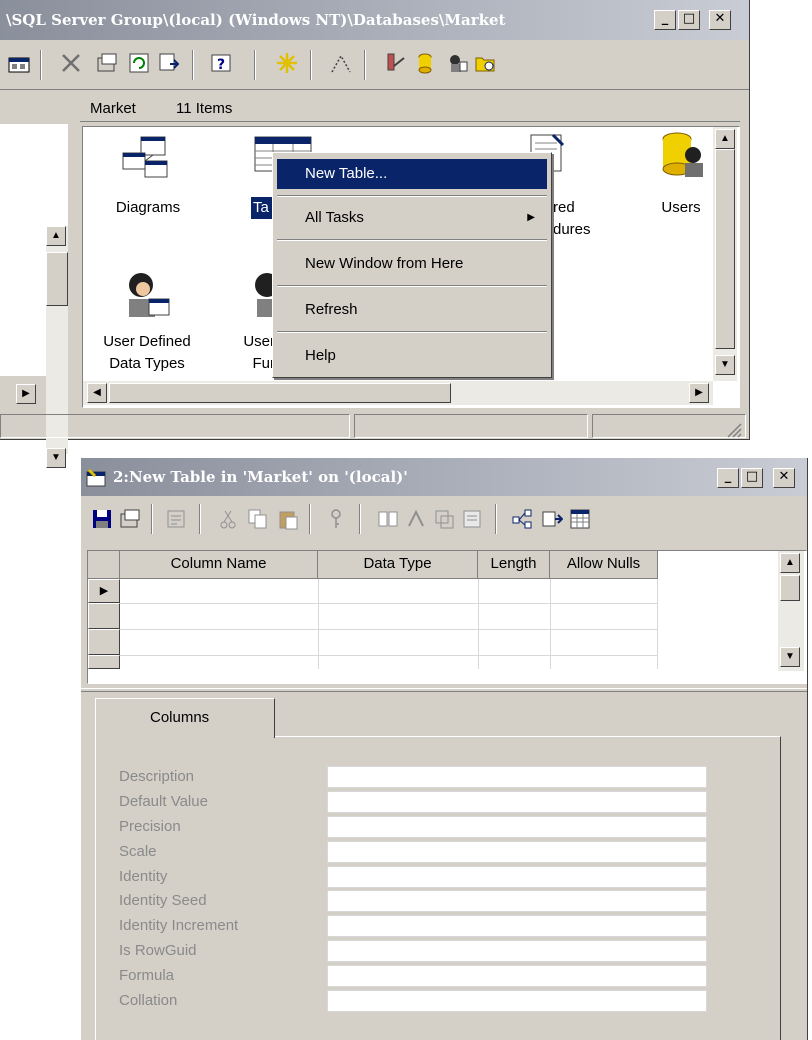 The image size is (812, 1040). What do you see at coordinates (725, 139) in the screenshot?
I see `list-scroll-up-button: ▲` at bounding box center [725, 139].